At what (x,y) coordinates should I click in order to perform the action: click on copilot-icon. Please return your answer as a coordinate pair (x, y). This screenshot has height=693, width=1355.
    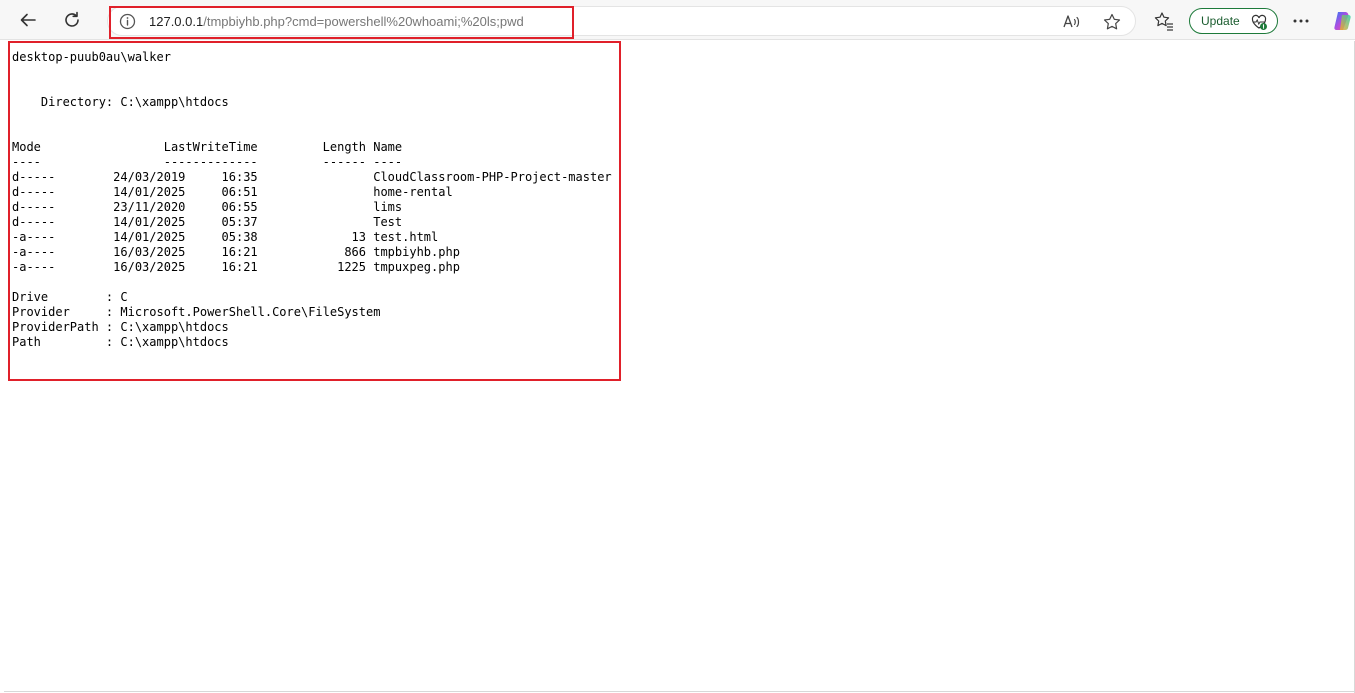
    Looking at the image, I should click on (1343, 21).